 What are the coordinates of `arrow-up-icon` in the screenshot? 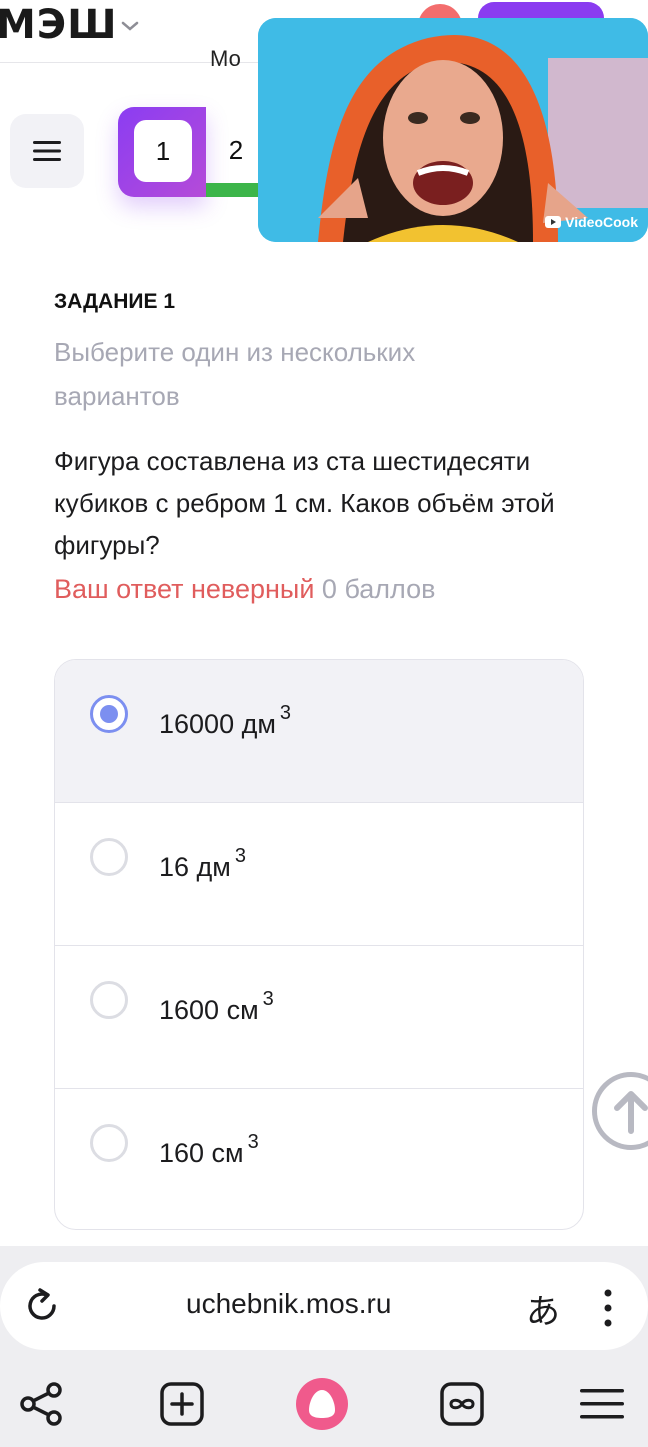 It's located at (631, 1112).